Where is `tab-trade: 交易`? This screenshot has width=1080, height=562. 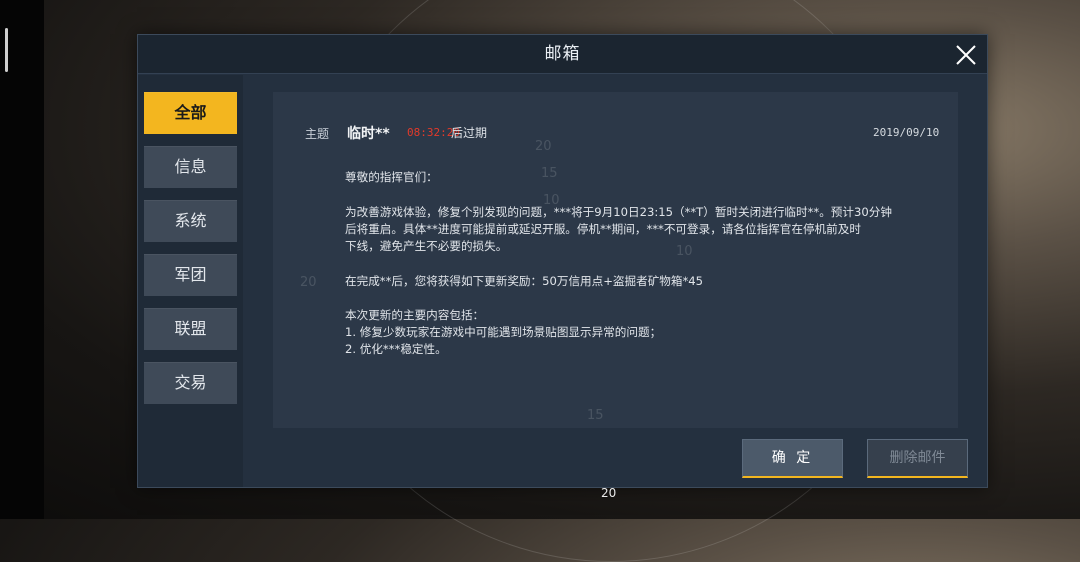 tab-trade: 交易 is located at coordinates (190, 383).